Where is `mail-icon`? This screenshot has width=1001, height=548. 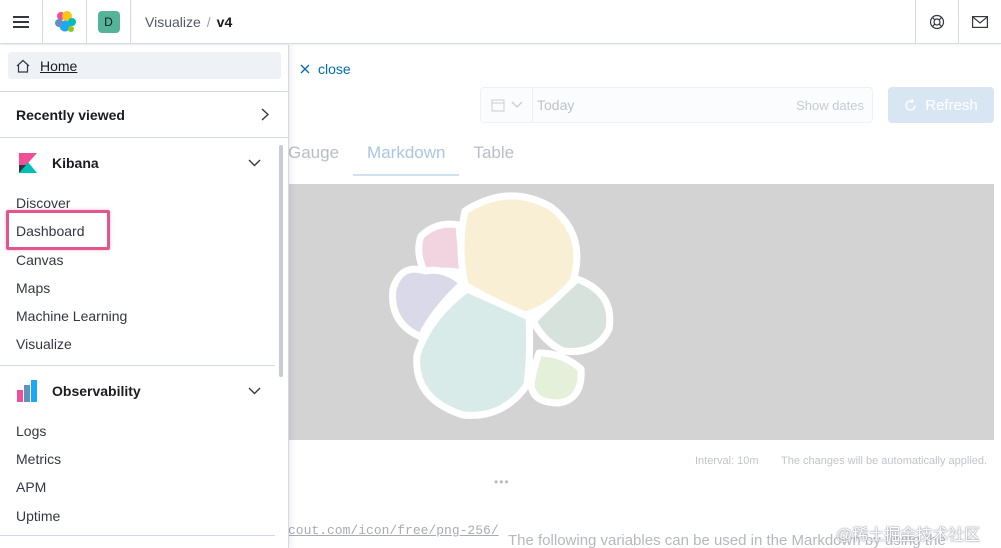
mail-icon is located at coordinates (980, 21).